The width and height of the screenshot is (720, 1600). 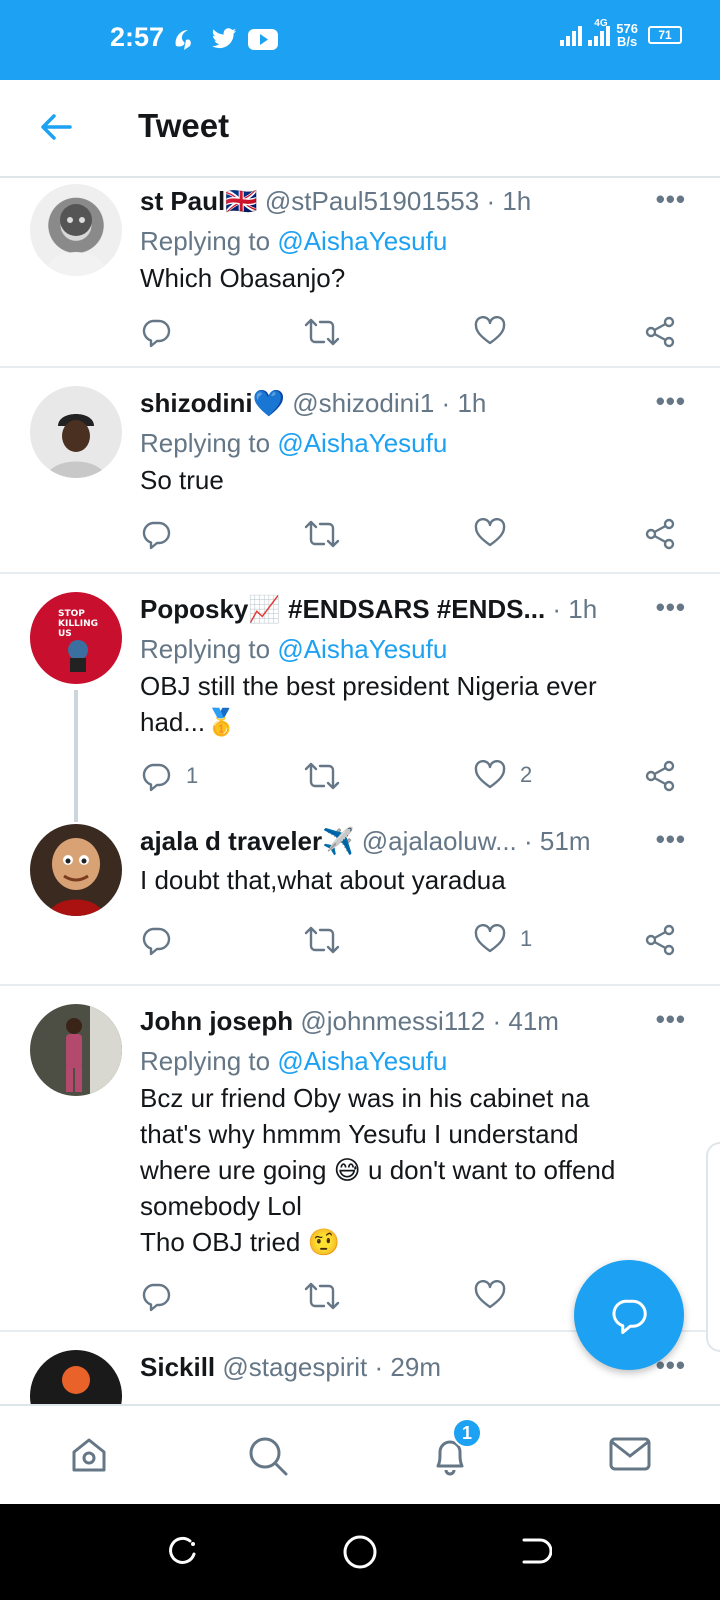 What do you see at coordinates (294, 1367) in the screenshot?
I see `handle: @stagespirit` at bounding box center [294, 1367].